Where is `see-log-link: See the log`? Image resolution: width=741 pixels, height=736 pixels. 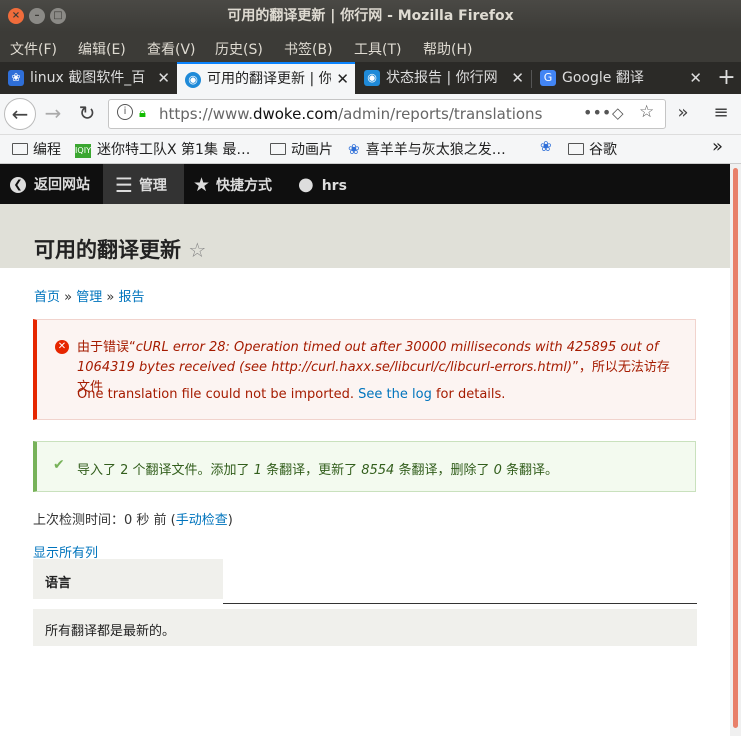 see-log-link: See the log is located at coordinates (395, 394).